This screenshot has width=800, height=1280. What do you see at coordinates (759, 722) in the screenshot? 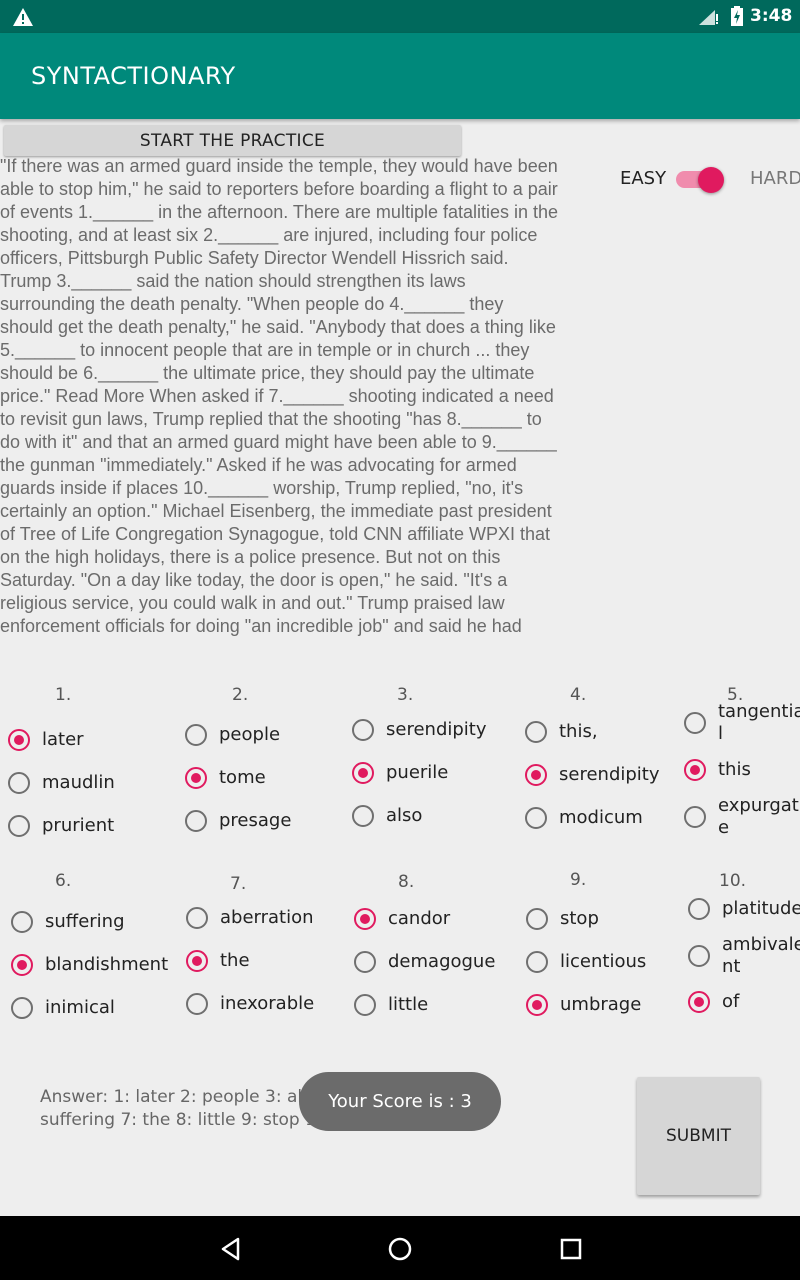
I see `option-label: tangentia l` at bounding box center [759, 722].